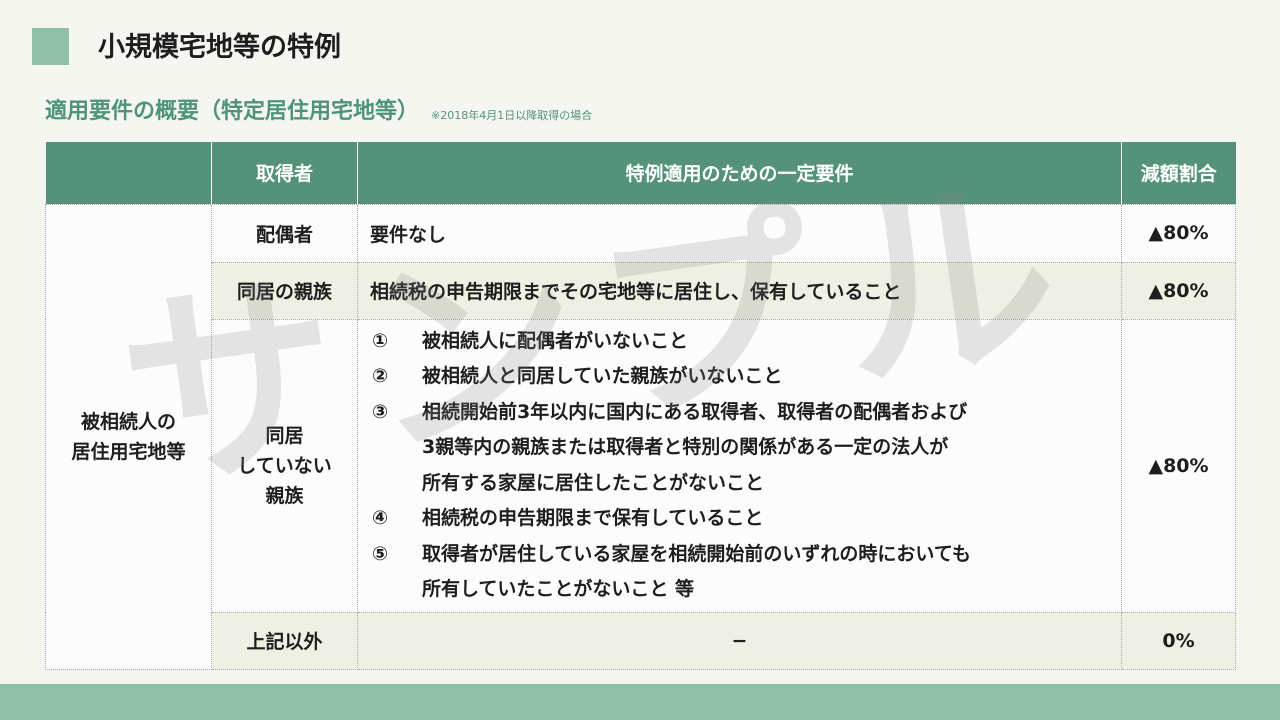 The height and width of the screenshot is (720, 1280). Describe the element at coordinates (50, 46) in the screenshot. I see `title-accent-square` at that location.